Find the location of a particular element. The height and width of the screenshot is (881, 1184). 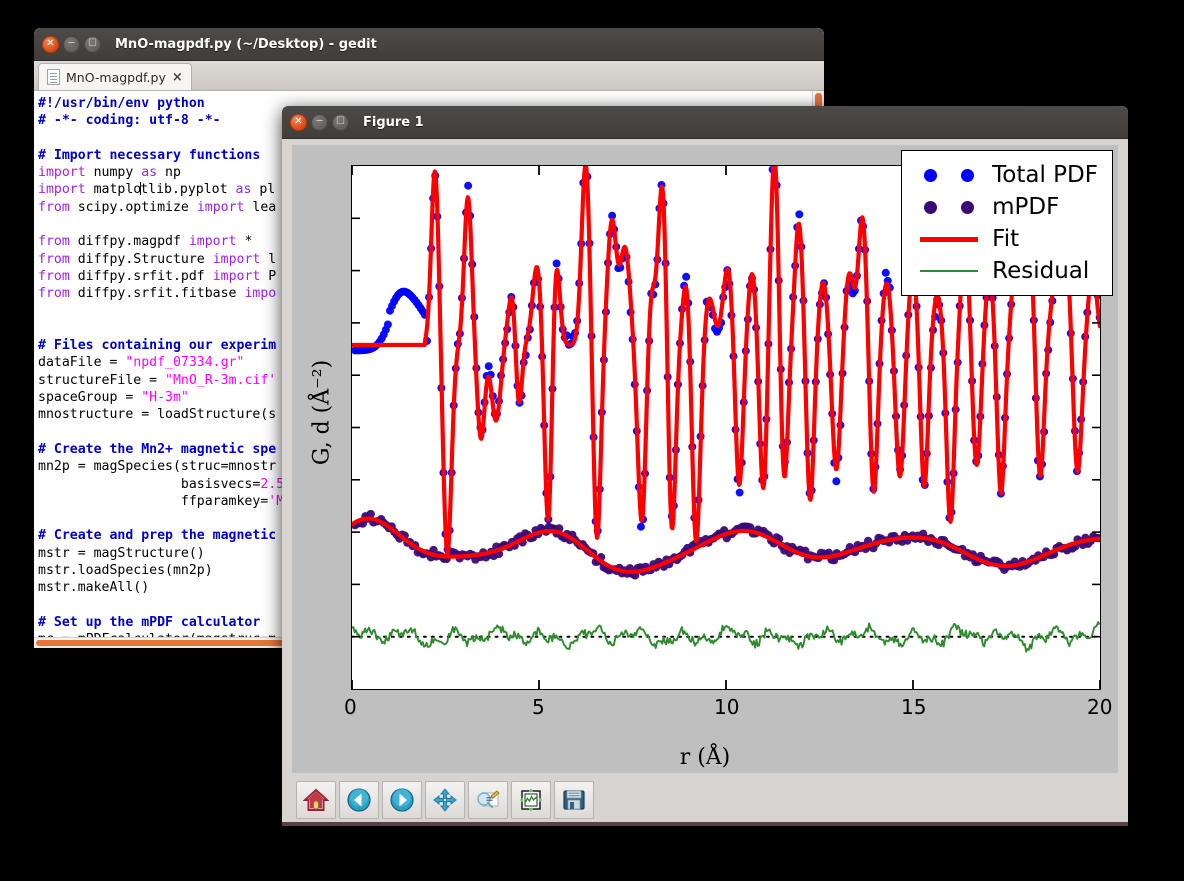

home-button is located at coordinates (316, 800).